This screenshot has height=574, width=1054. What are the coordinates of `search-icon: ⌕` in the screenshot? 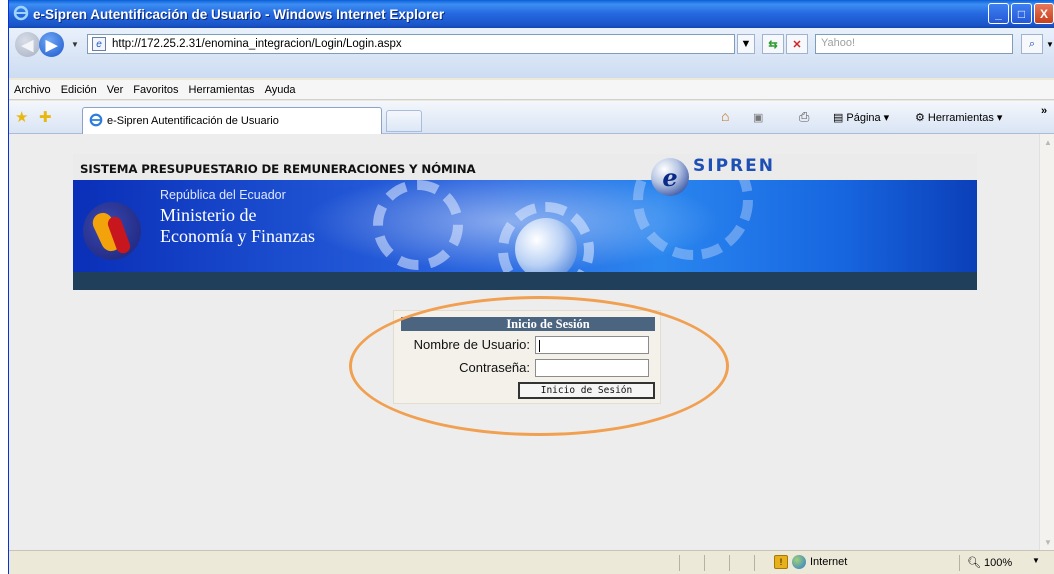 It's located at (1032, 43).